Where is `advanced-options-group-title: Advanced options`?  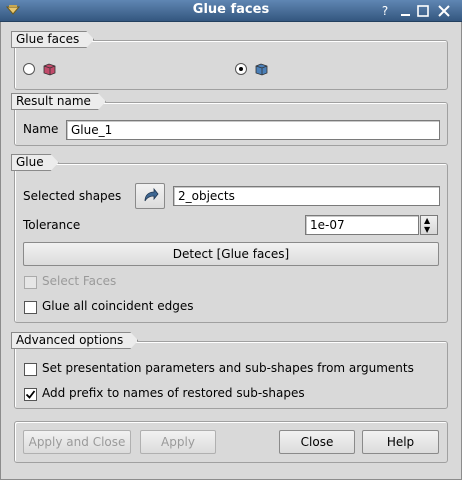
advanced-options-group-title: Advanced options is located at coordinates (74, 340).